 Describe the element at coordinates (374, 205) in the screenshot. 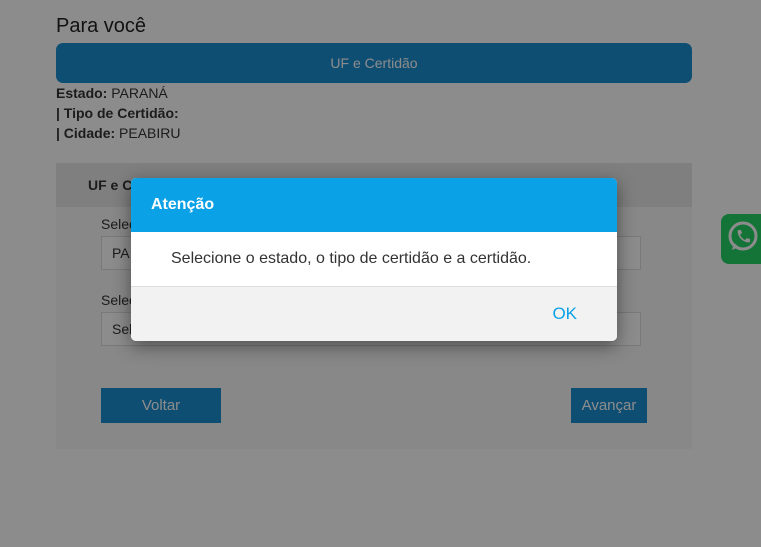

I see `dialog-header: Atenção` at that location.